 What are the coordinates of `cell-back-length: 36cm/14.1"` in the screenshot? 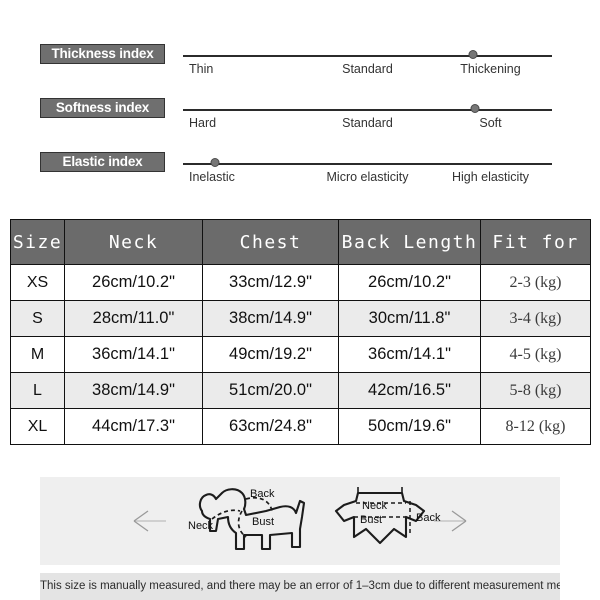 It's located at (409, 354).